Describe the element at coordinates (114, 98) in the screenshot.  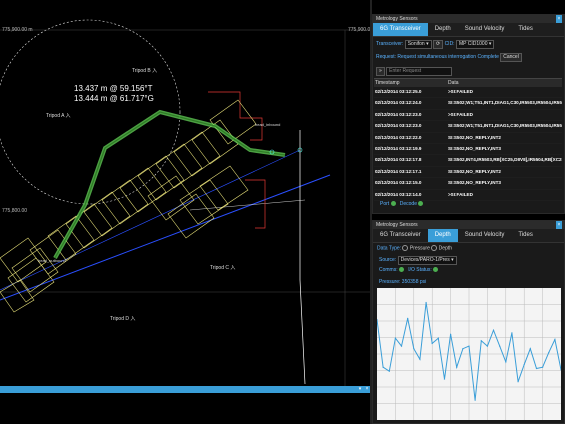
I see `measurement-line-2: 13.444 m @ 61.717°G` at that location.